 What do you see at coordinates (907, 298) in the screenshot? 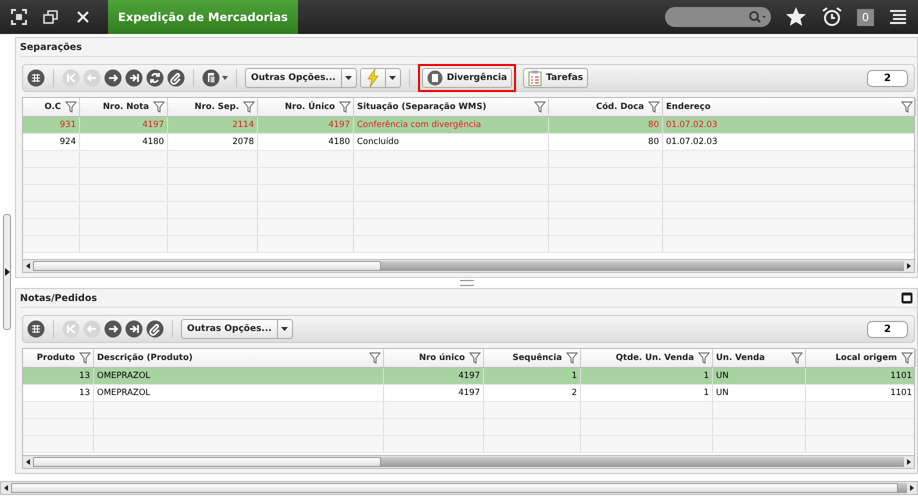
I see `maximize-icon` at bounding box center [907, 298].